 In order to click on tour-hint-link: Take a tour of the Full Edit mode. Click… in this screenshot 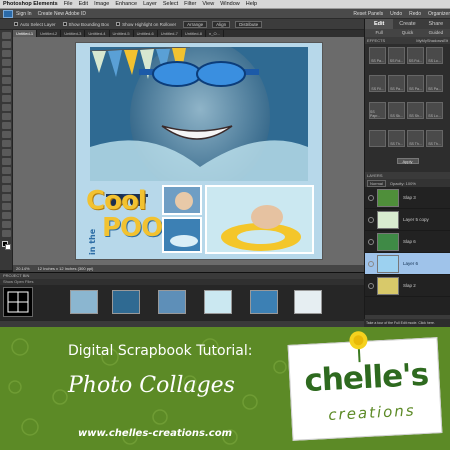, I will do `click(407, 323)`.